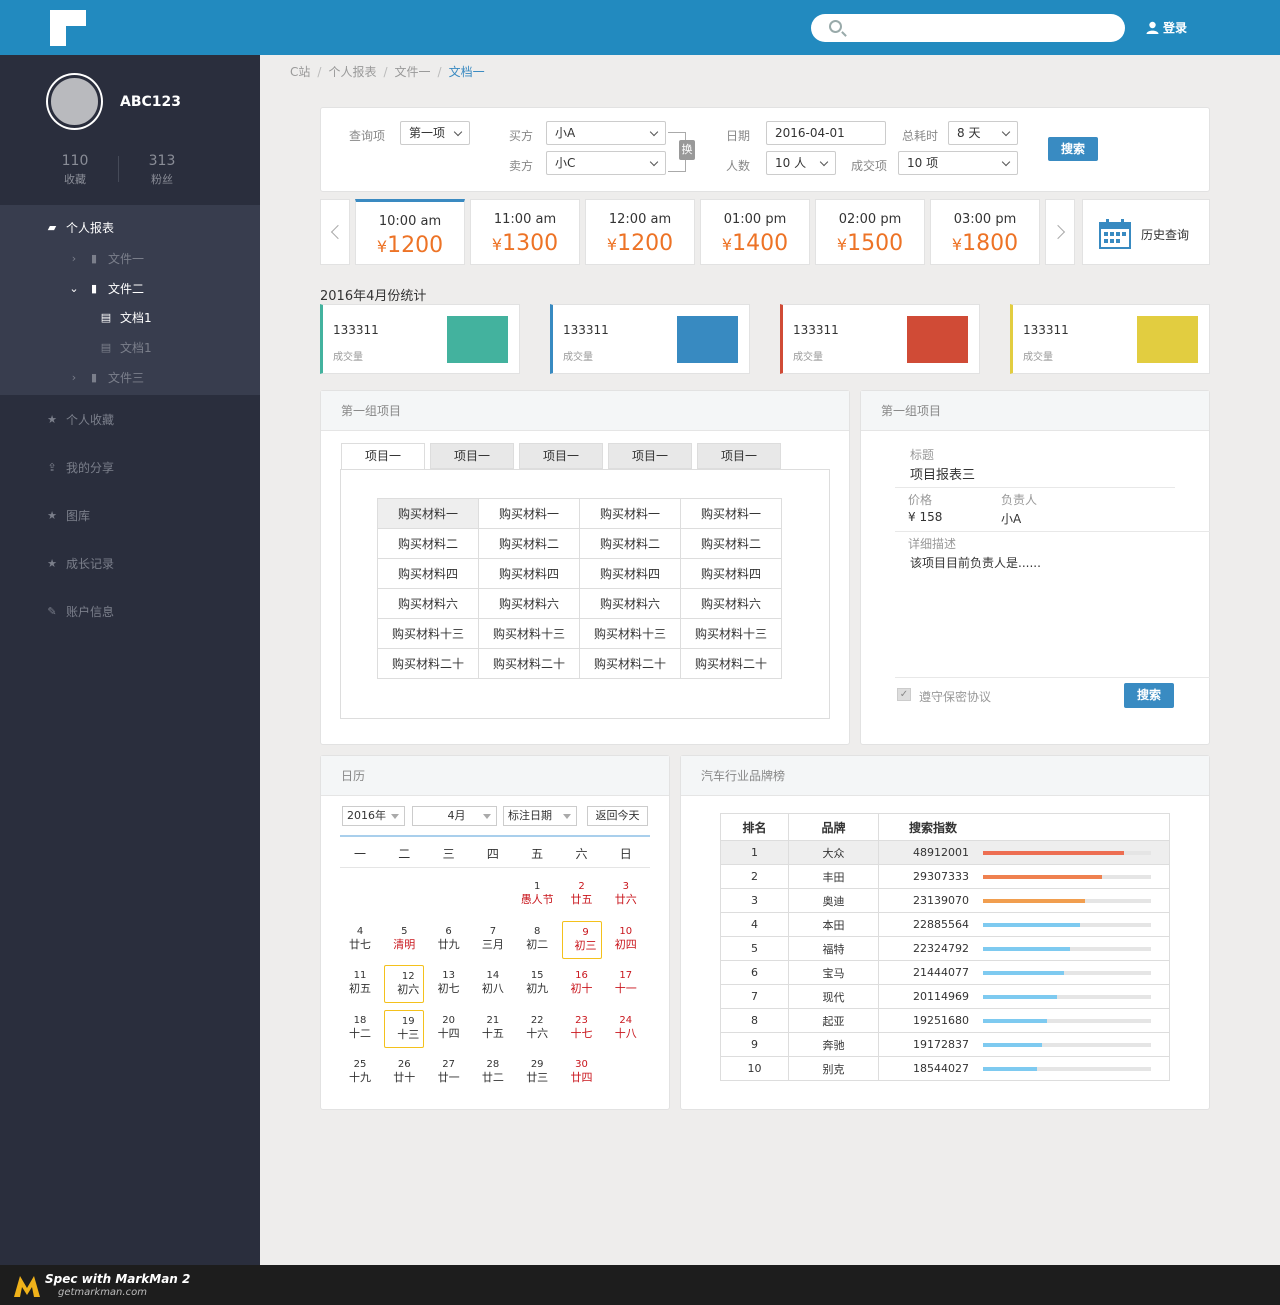 This screenshot has height=1305, width=1280. What do you see at coordinates (945, 876) in the screenshot?
I see `table-row: 2 丰田 29307333` at bounding box center [945, 876].